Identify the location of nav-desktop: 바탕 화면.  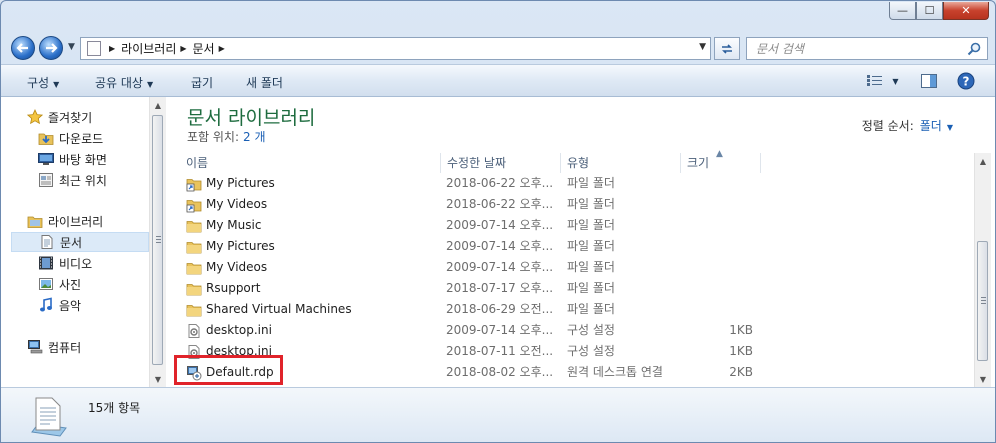
(92, 159).